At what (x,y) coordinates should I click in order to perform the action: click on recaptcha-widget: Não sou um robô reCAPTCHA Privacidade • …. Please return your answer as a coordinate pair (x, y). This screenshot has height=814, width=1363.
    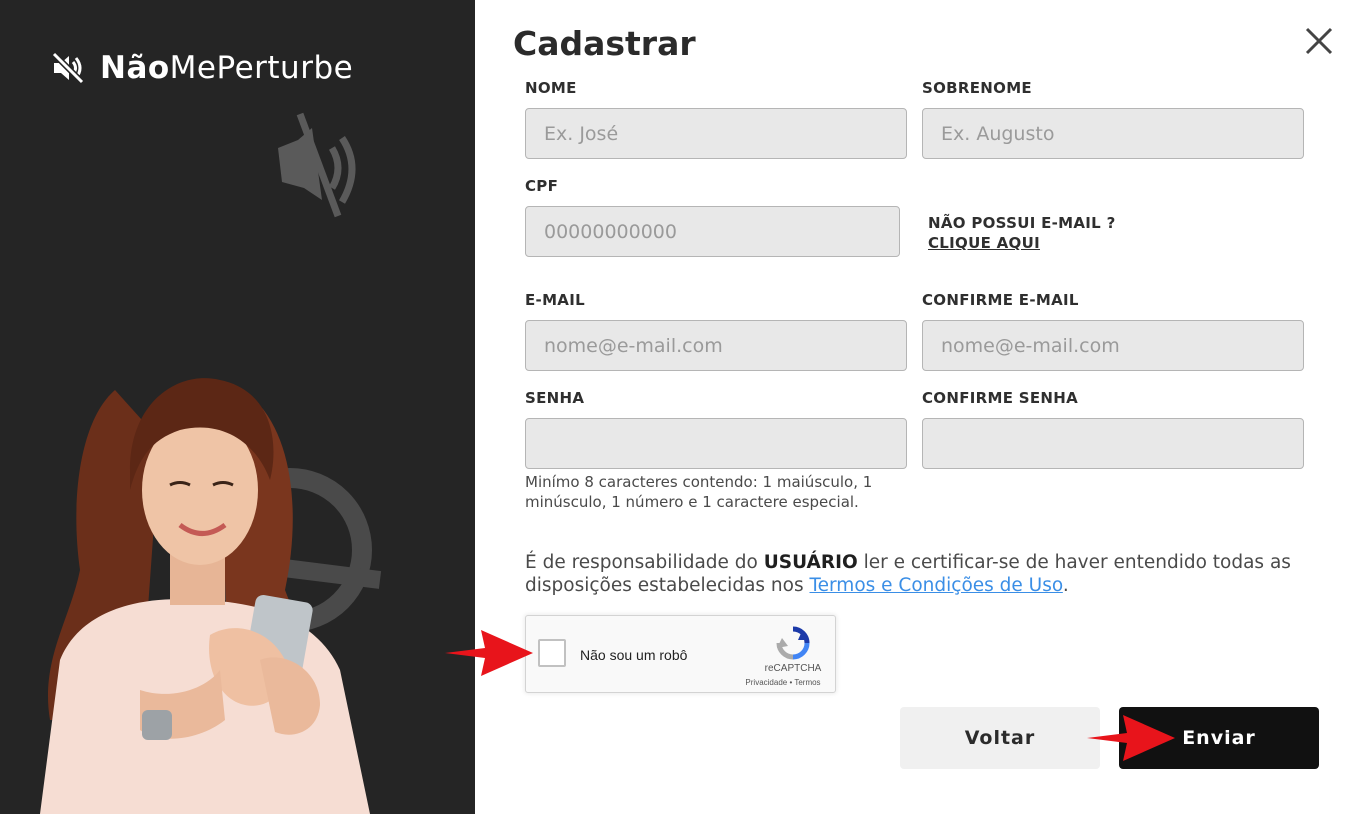
    Looking at the image, I should click on (680, 654).